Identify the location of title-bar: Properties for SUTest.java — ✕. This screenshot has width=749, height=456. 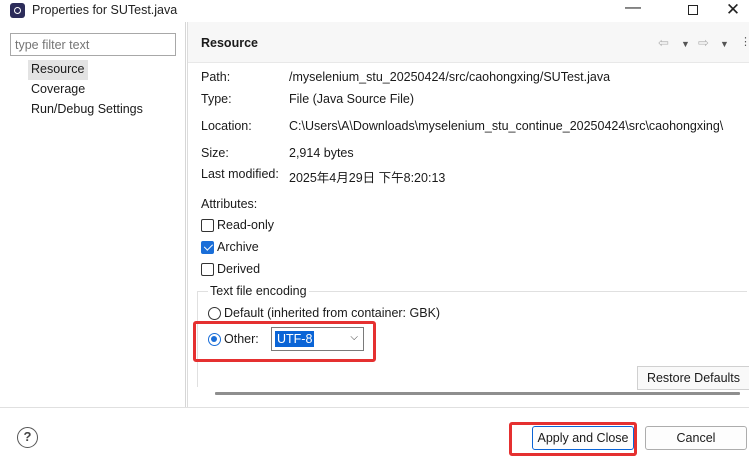
(374, 11).